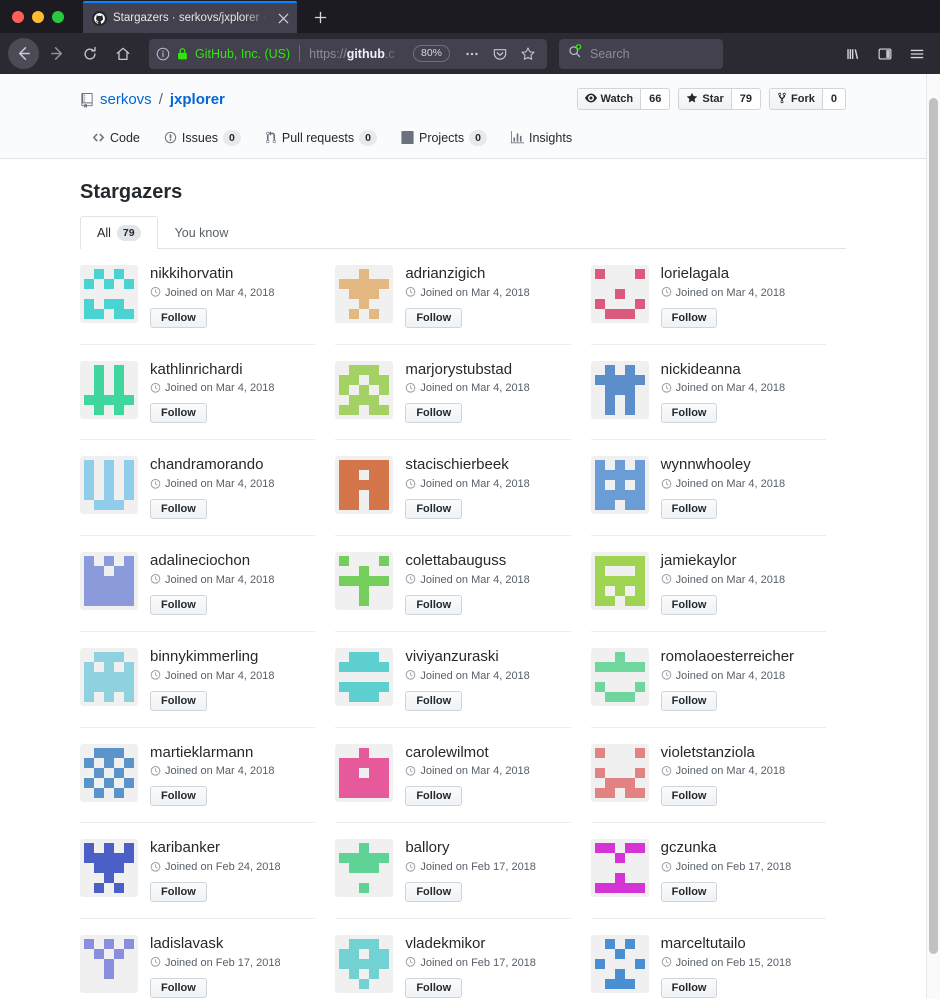  Describe the element at coordinates (610, 54) in the screenshot. I see `search-input-placeholder: Search` at that location.